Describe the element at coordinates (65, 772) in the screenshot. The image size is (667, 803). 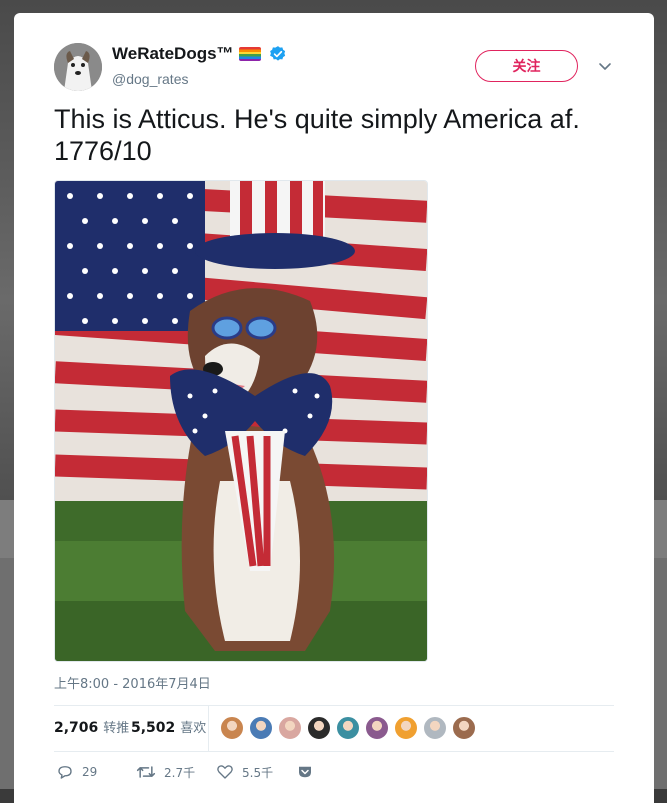
I see `reply-icon` at that location.